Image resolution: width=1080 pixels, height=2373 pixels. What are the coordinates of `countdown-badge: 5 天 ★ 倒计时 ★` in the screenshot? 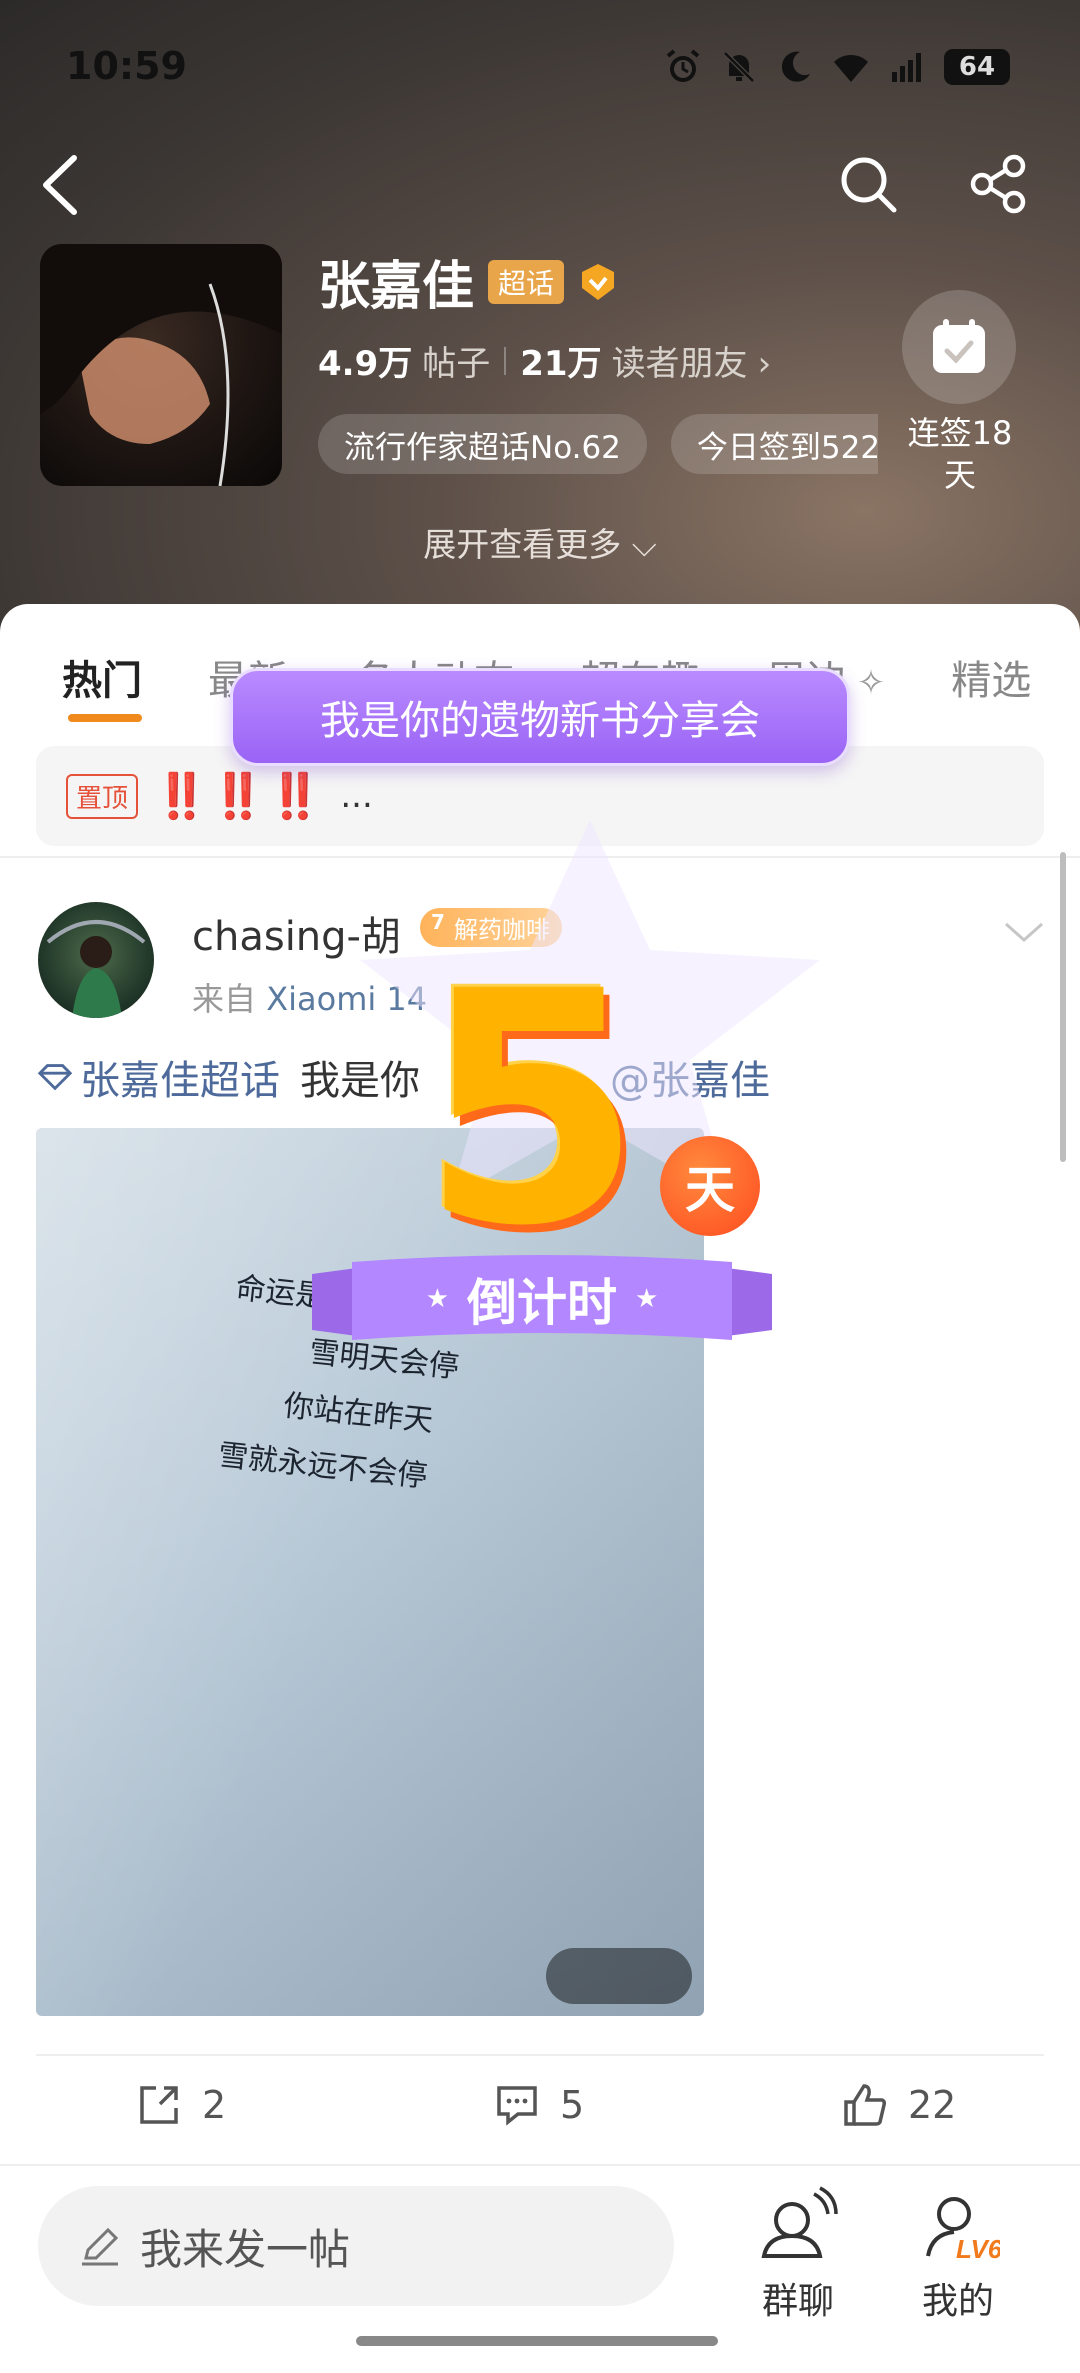 It's located at (540, 1090).